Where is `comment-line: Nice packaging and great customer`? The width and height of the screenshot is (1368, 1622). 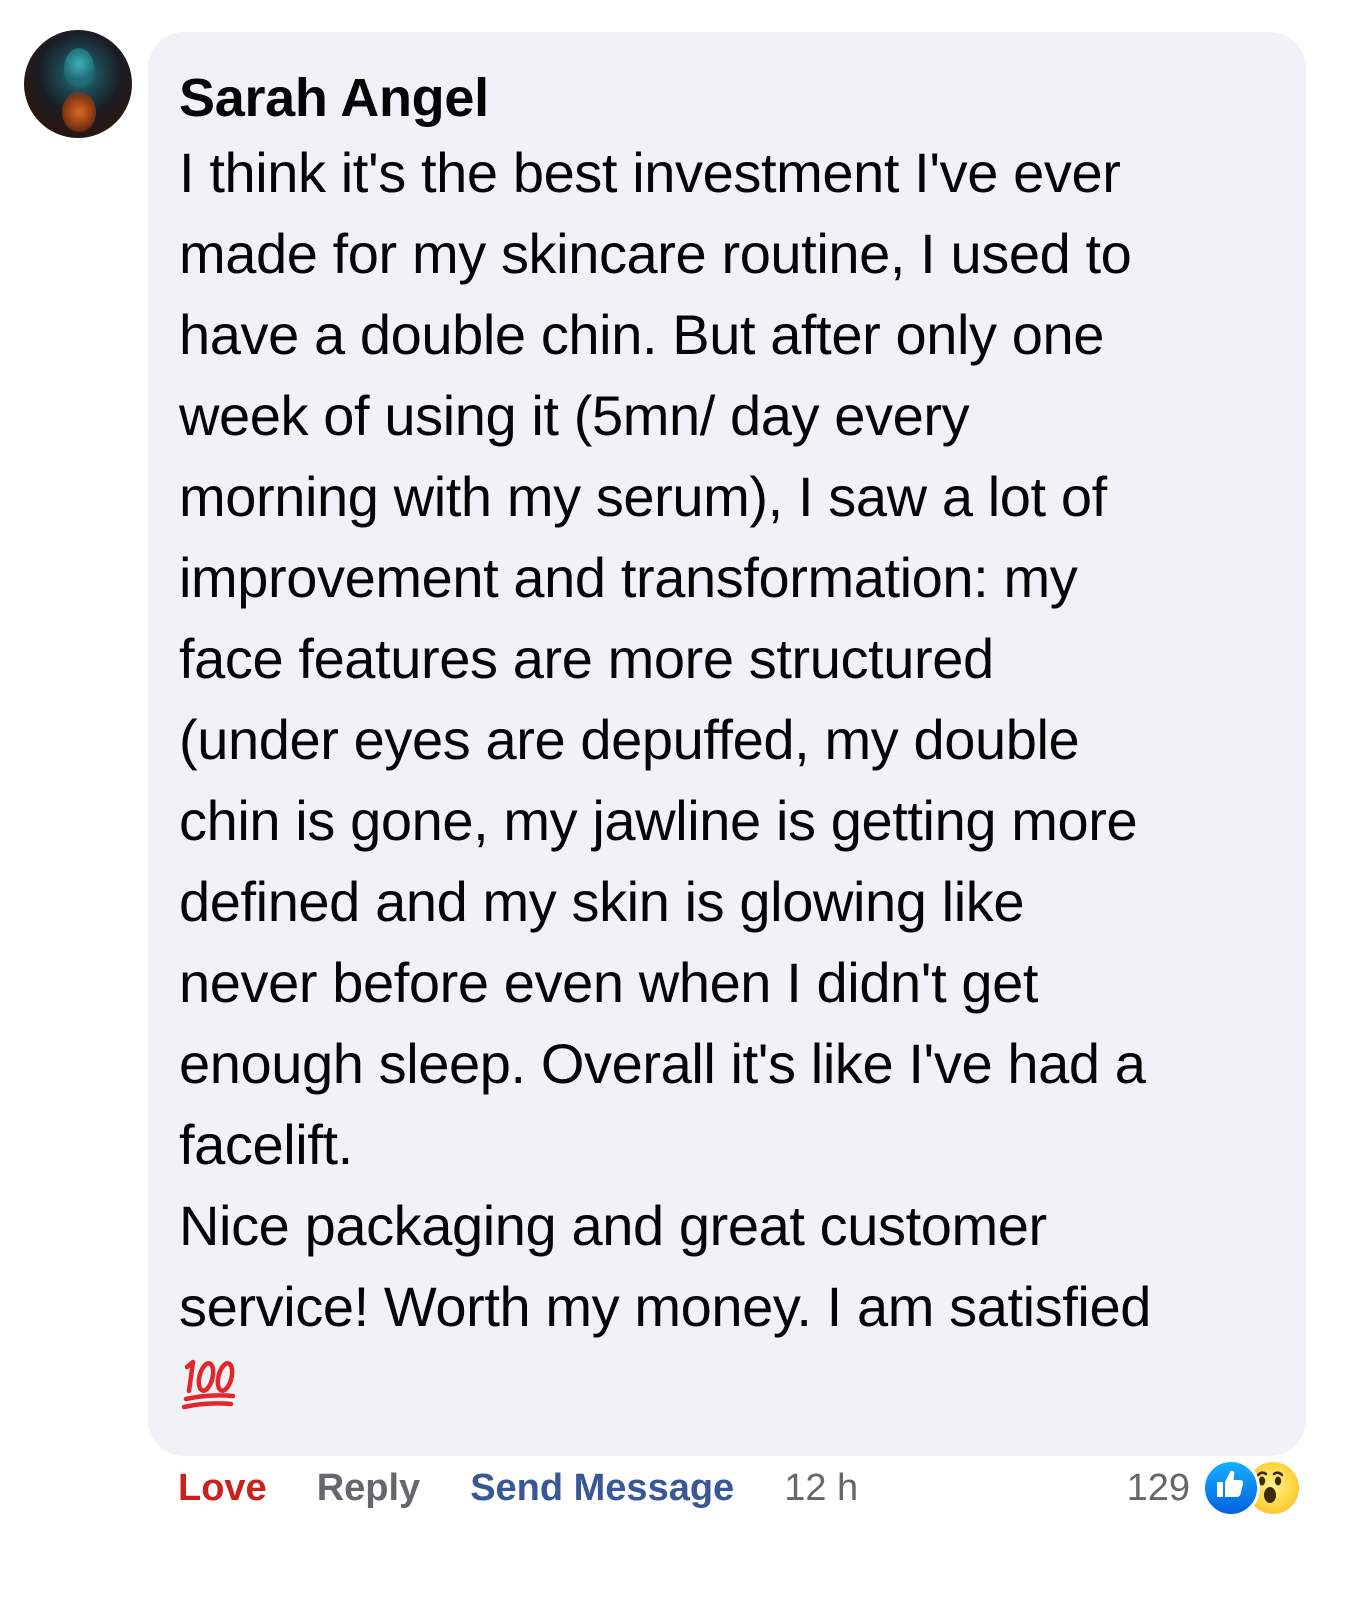 comment-line: Nice packaging and great customer is located at coordinates (613, 1225).